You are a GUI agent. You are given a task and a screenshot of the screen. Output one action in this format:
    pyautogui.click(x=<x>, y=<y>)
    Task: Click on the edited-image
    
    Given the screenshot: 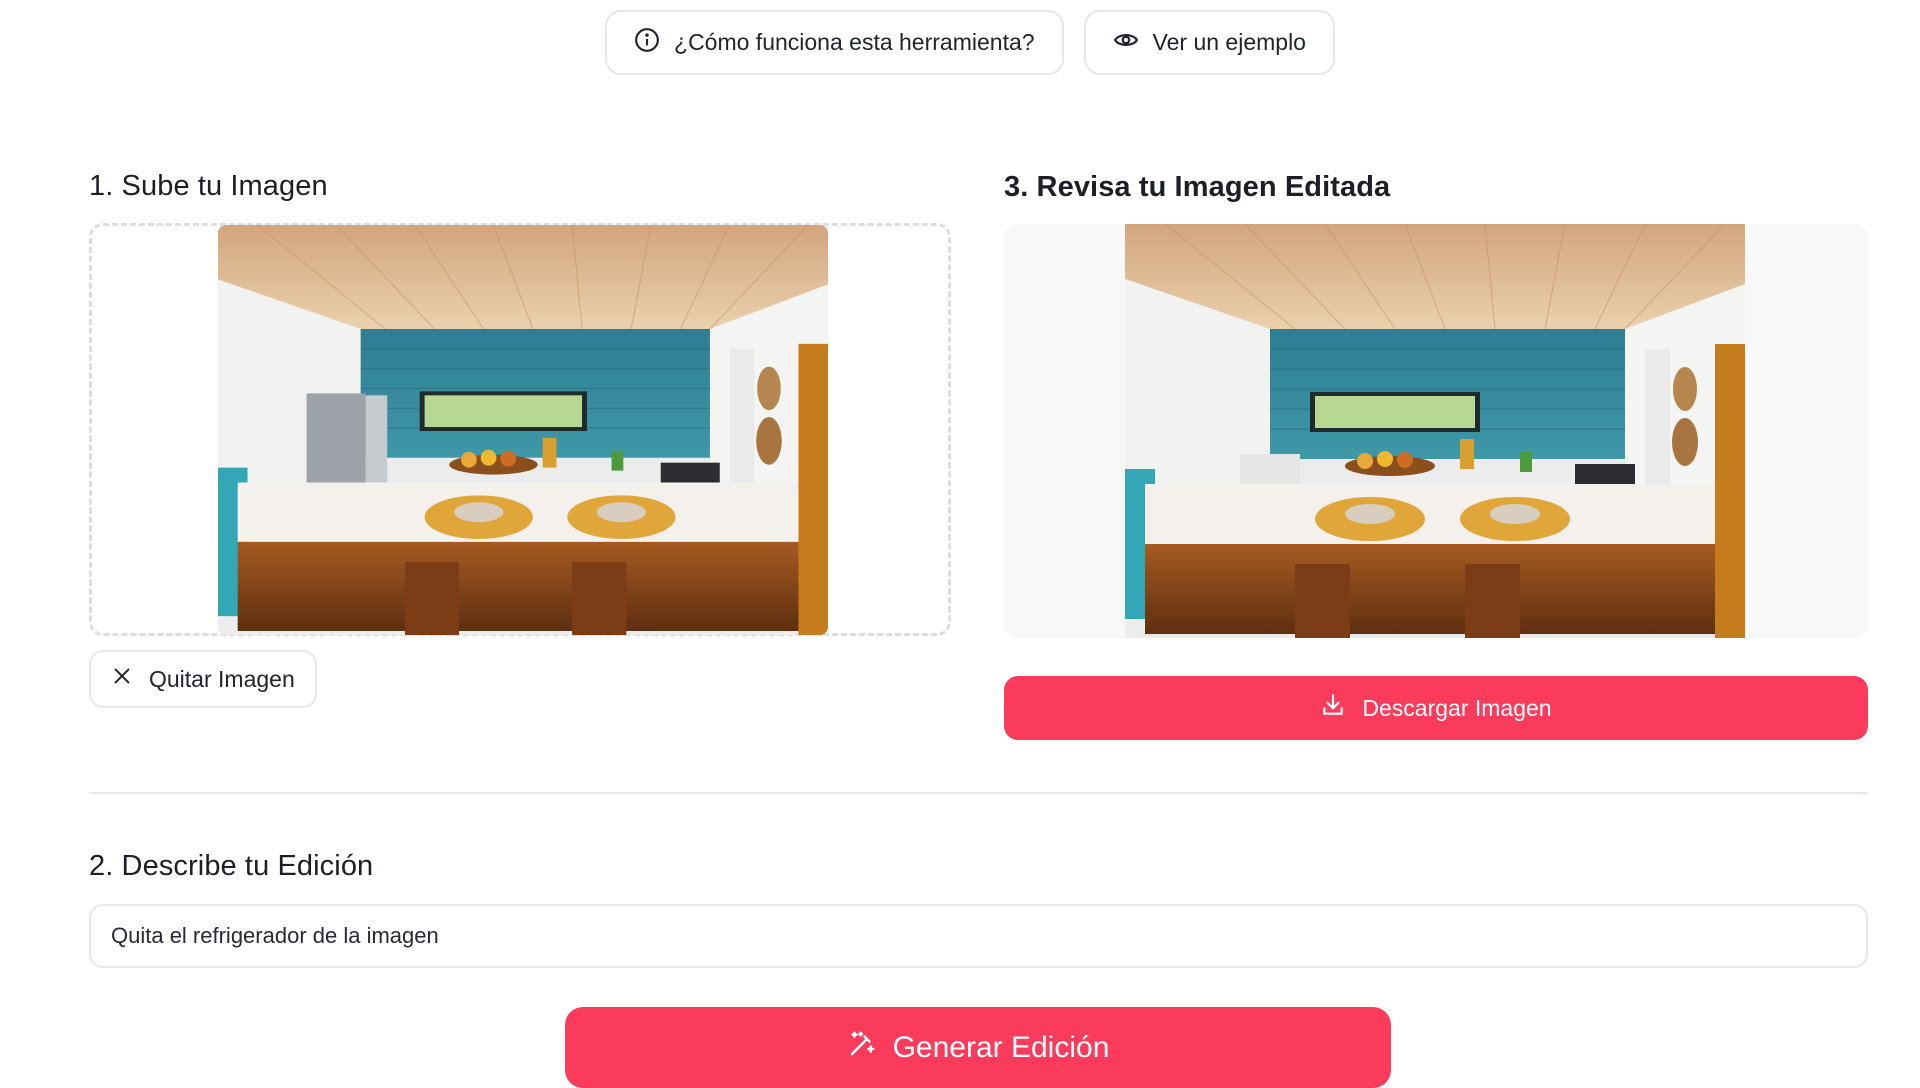 What is the action you would take?
    pyautogui.click(x=1435, y=431)
    